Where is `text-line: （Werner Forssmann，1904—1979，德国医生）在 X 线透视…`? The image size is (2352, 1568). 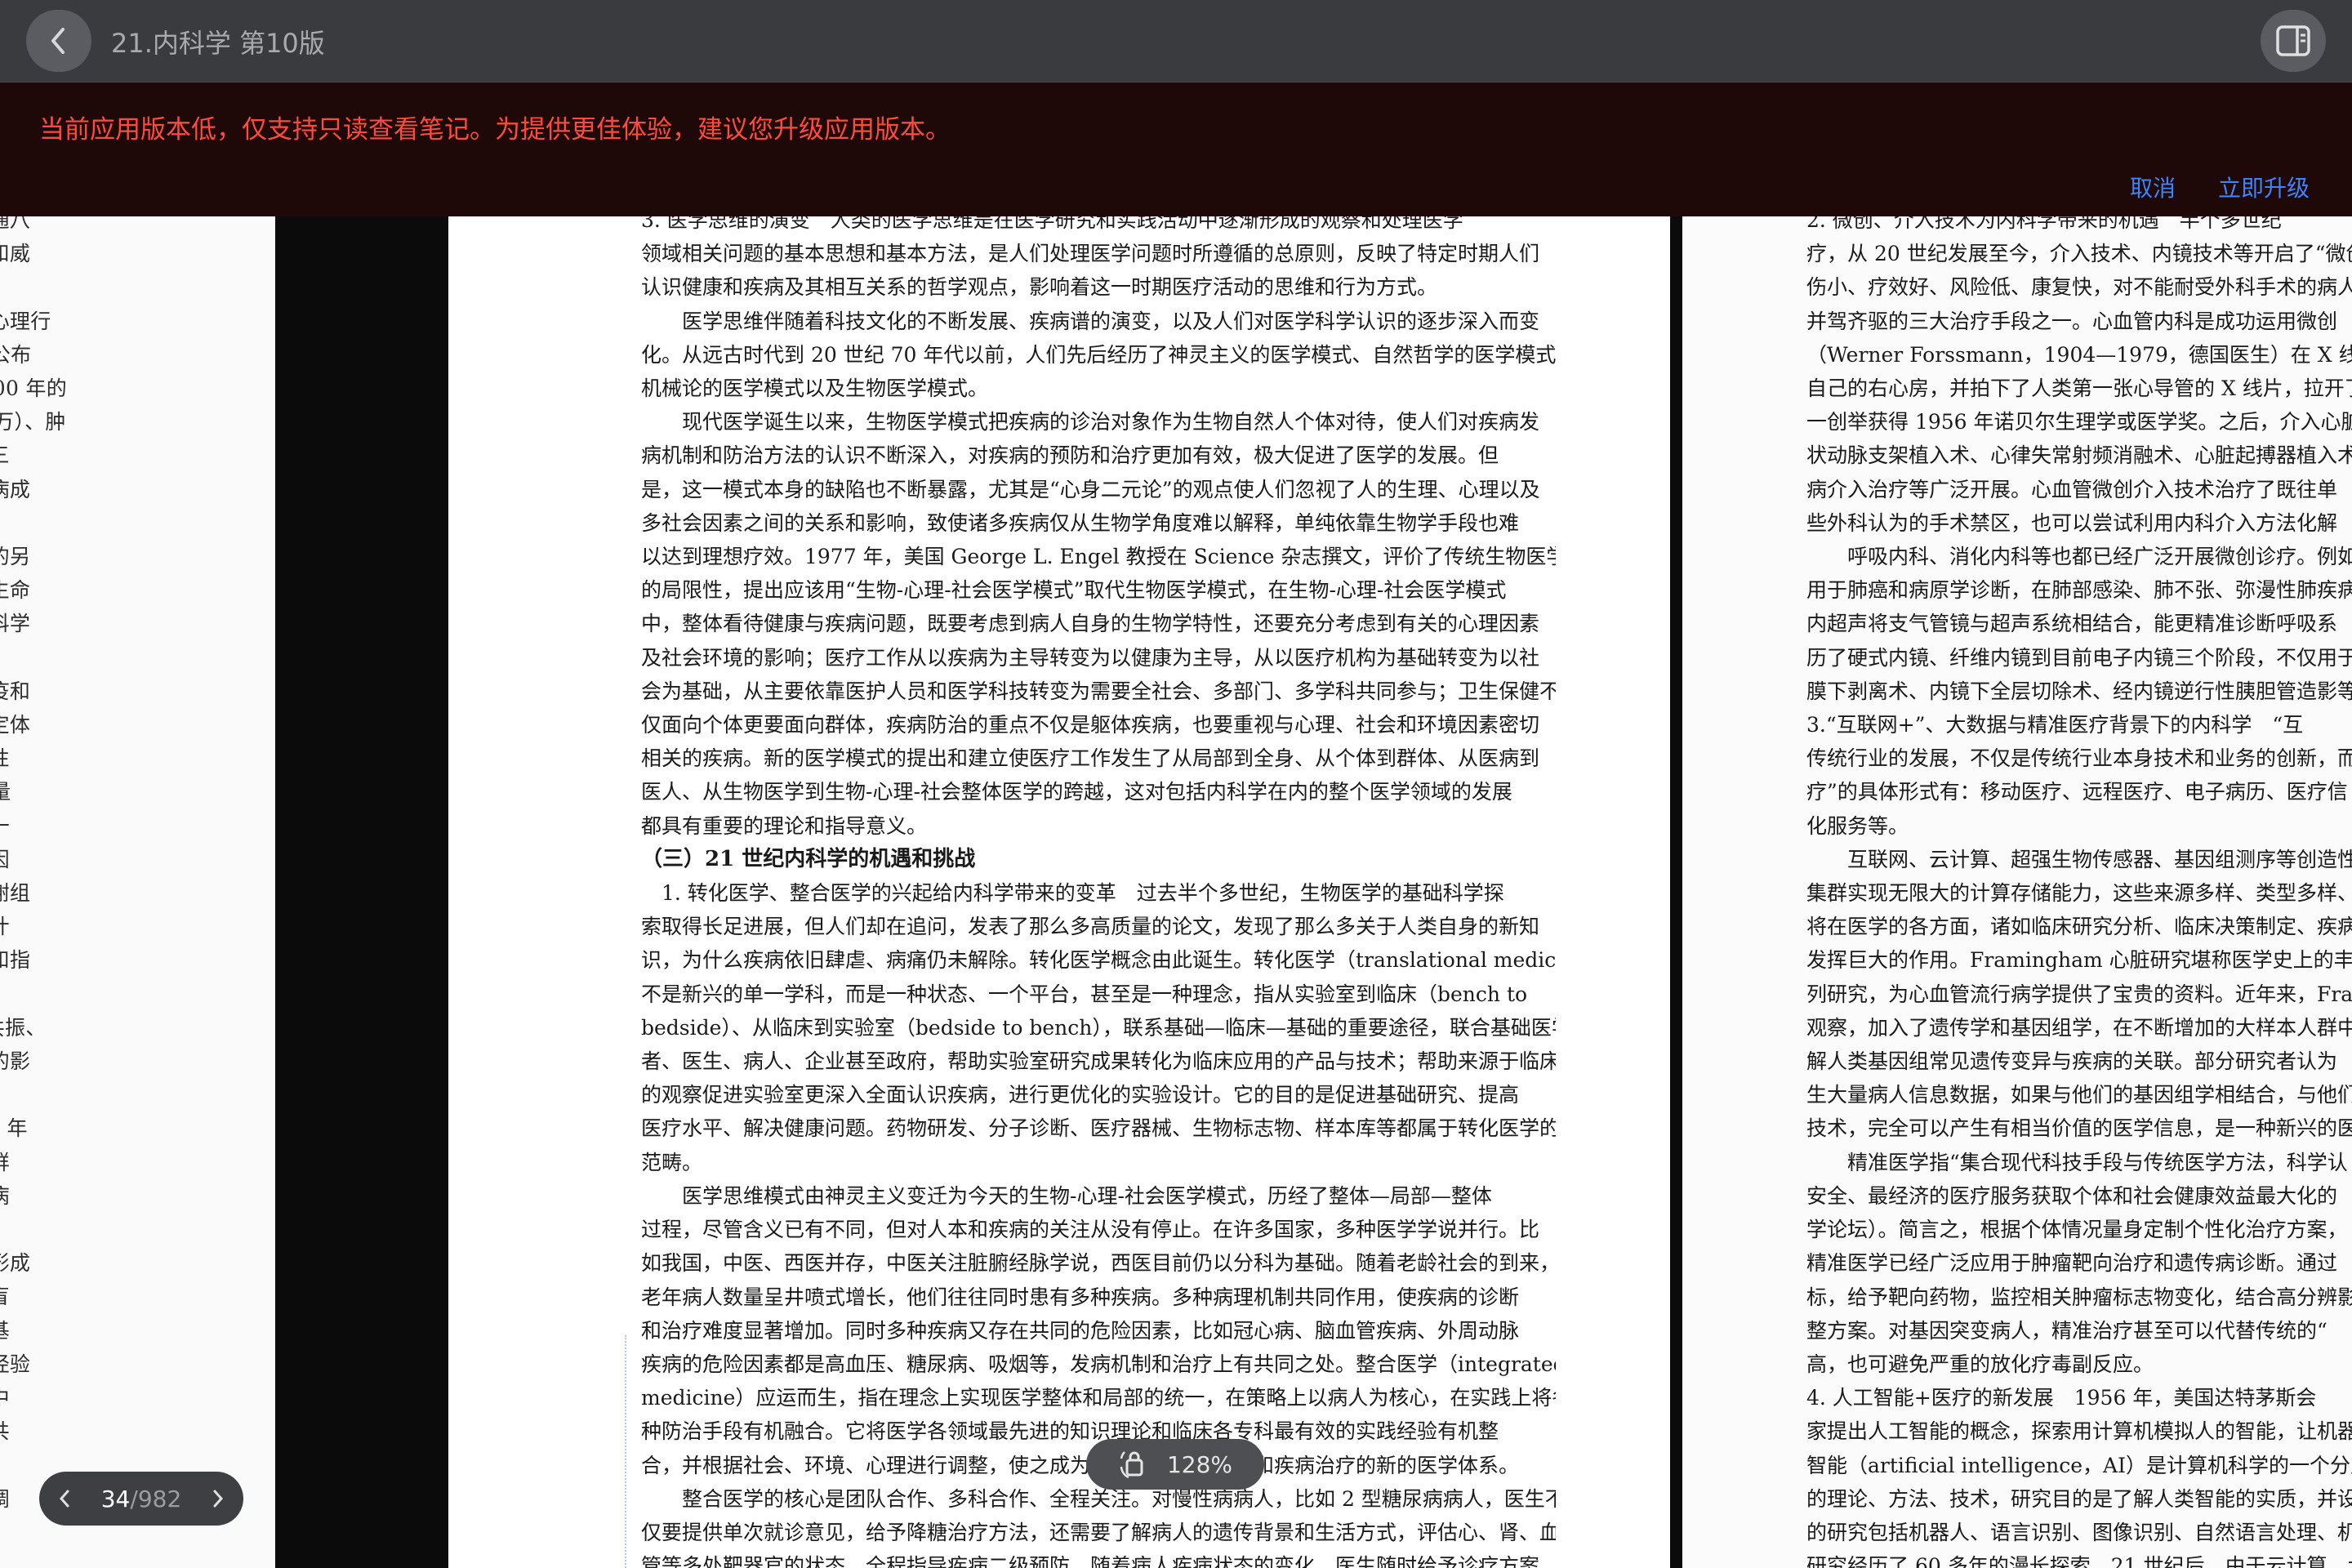 text-line: （Werner Forssmann，1904—1979，德国医生）在 X 线透视… is located at coordinates (2079, 354).